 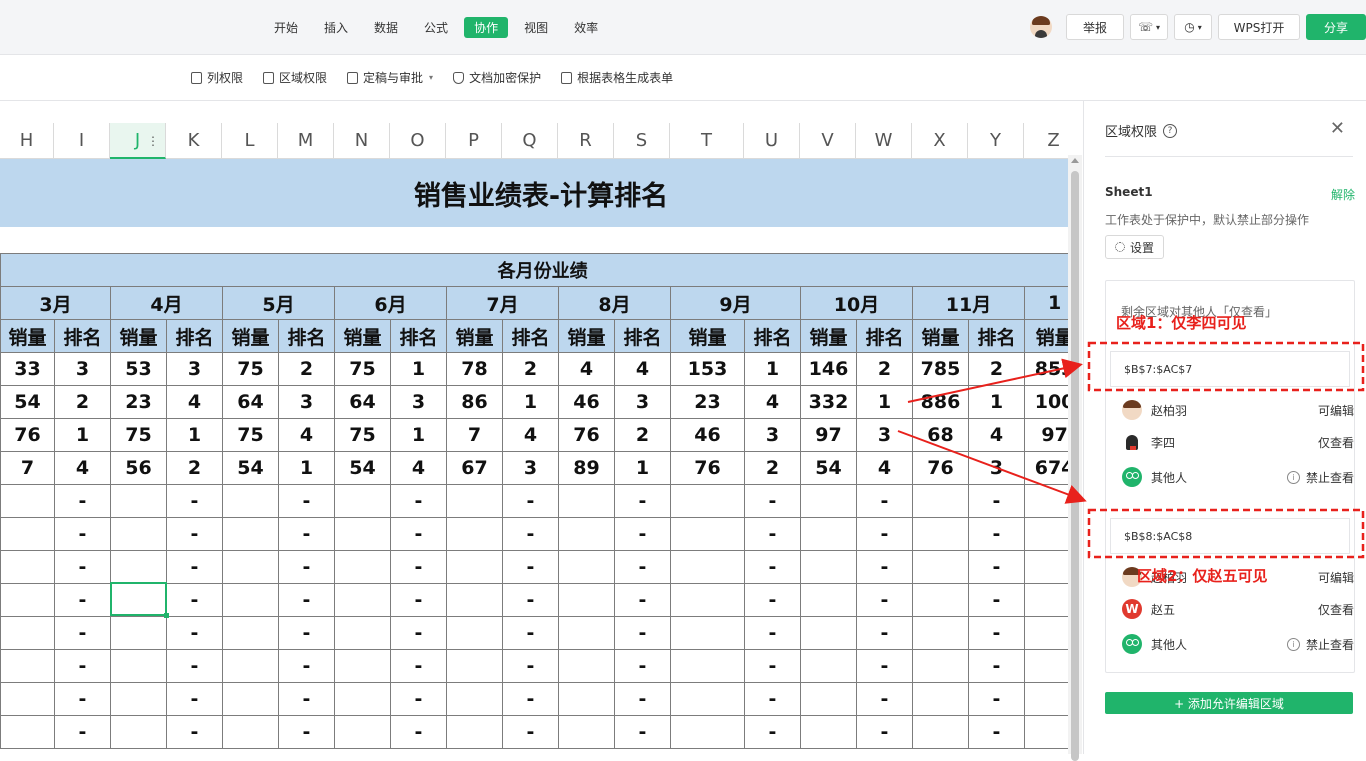 What do you see at coordinates (153, 141) in the screenshot?
I see `column-menu-icon: ⋮` at bounding box center [153, 141].